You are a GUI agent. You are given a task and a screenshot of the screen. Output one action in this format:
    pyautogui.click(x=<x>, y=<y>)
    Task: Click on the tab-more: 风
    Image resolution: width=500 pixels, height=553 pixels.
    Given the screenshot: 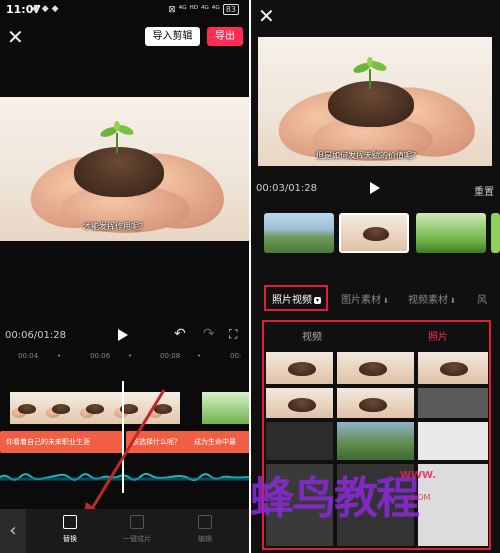 What is the action you would take?
    pyautogui.click(x=482, y=298)
    